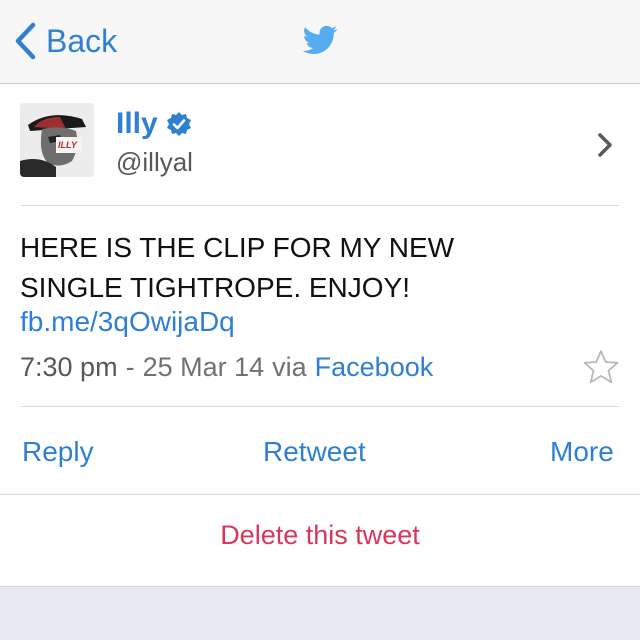 This screenshot has width=640, height=640. What do you see at coordinates (605, 145) in the screenshot?
I see `chevron-right-icon` at bounding box center [605, 145].